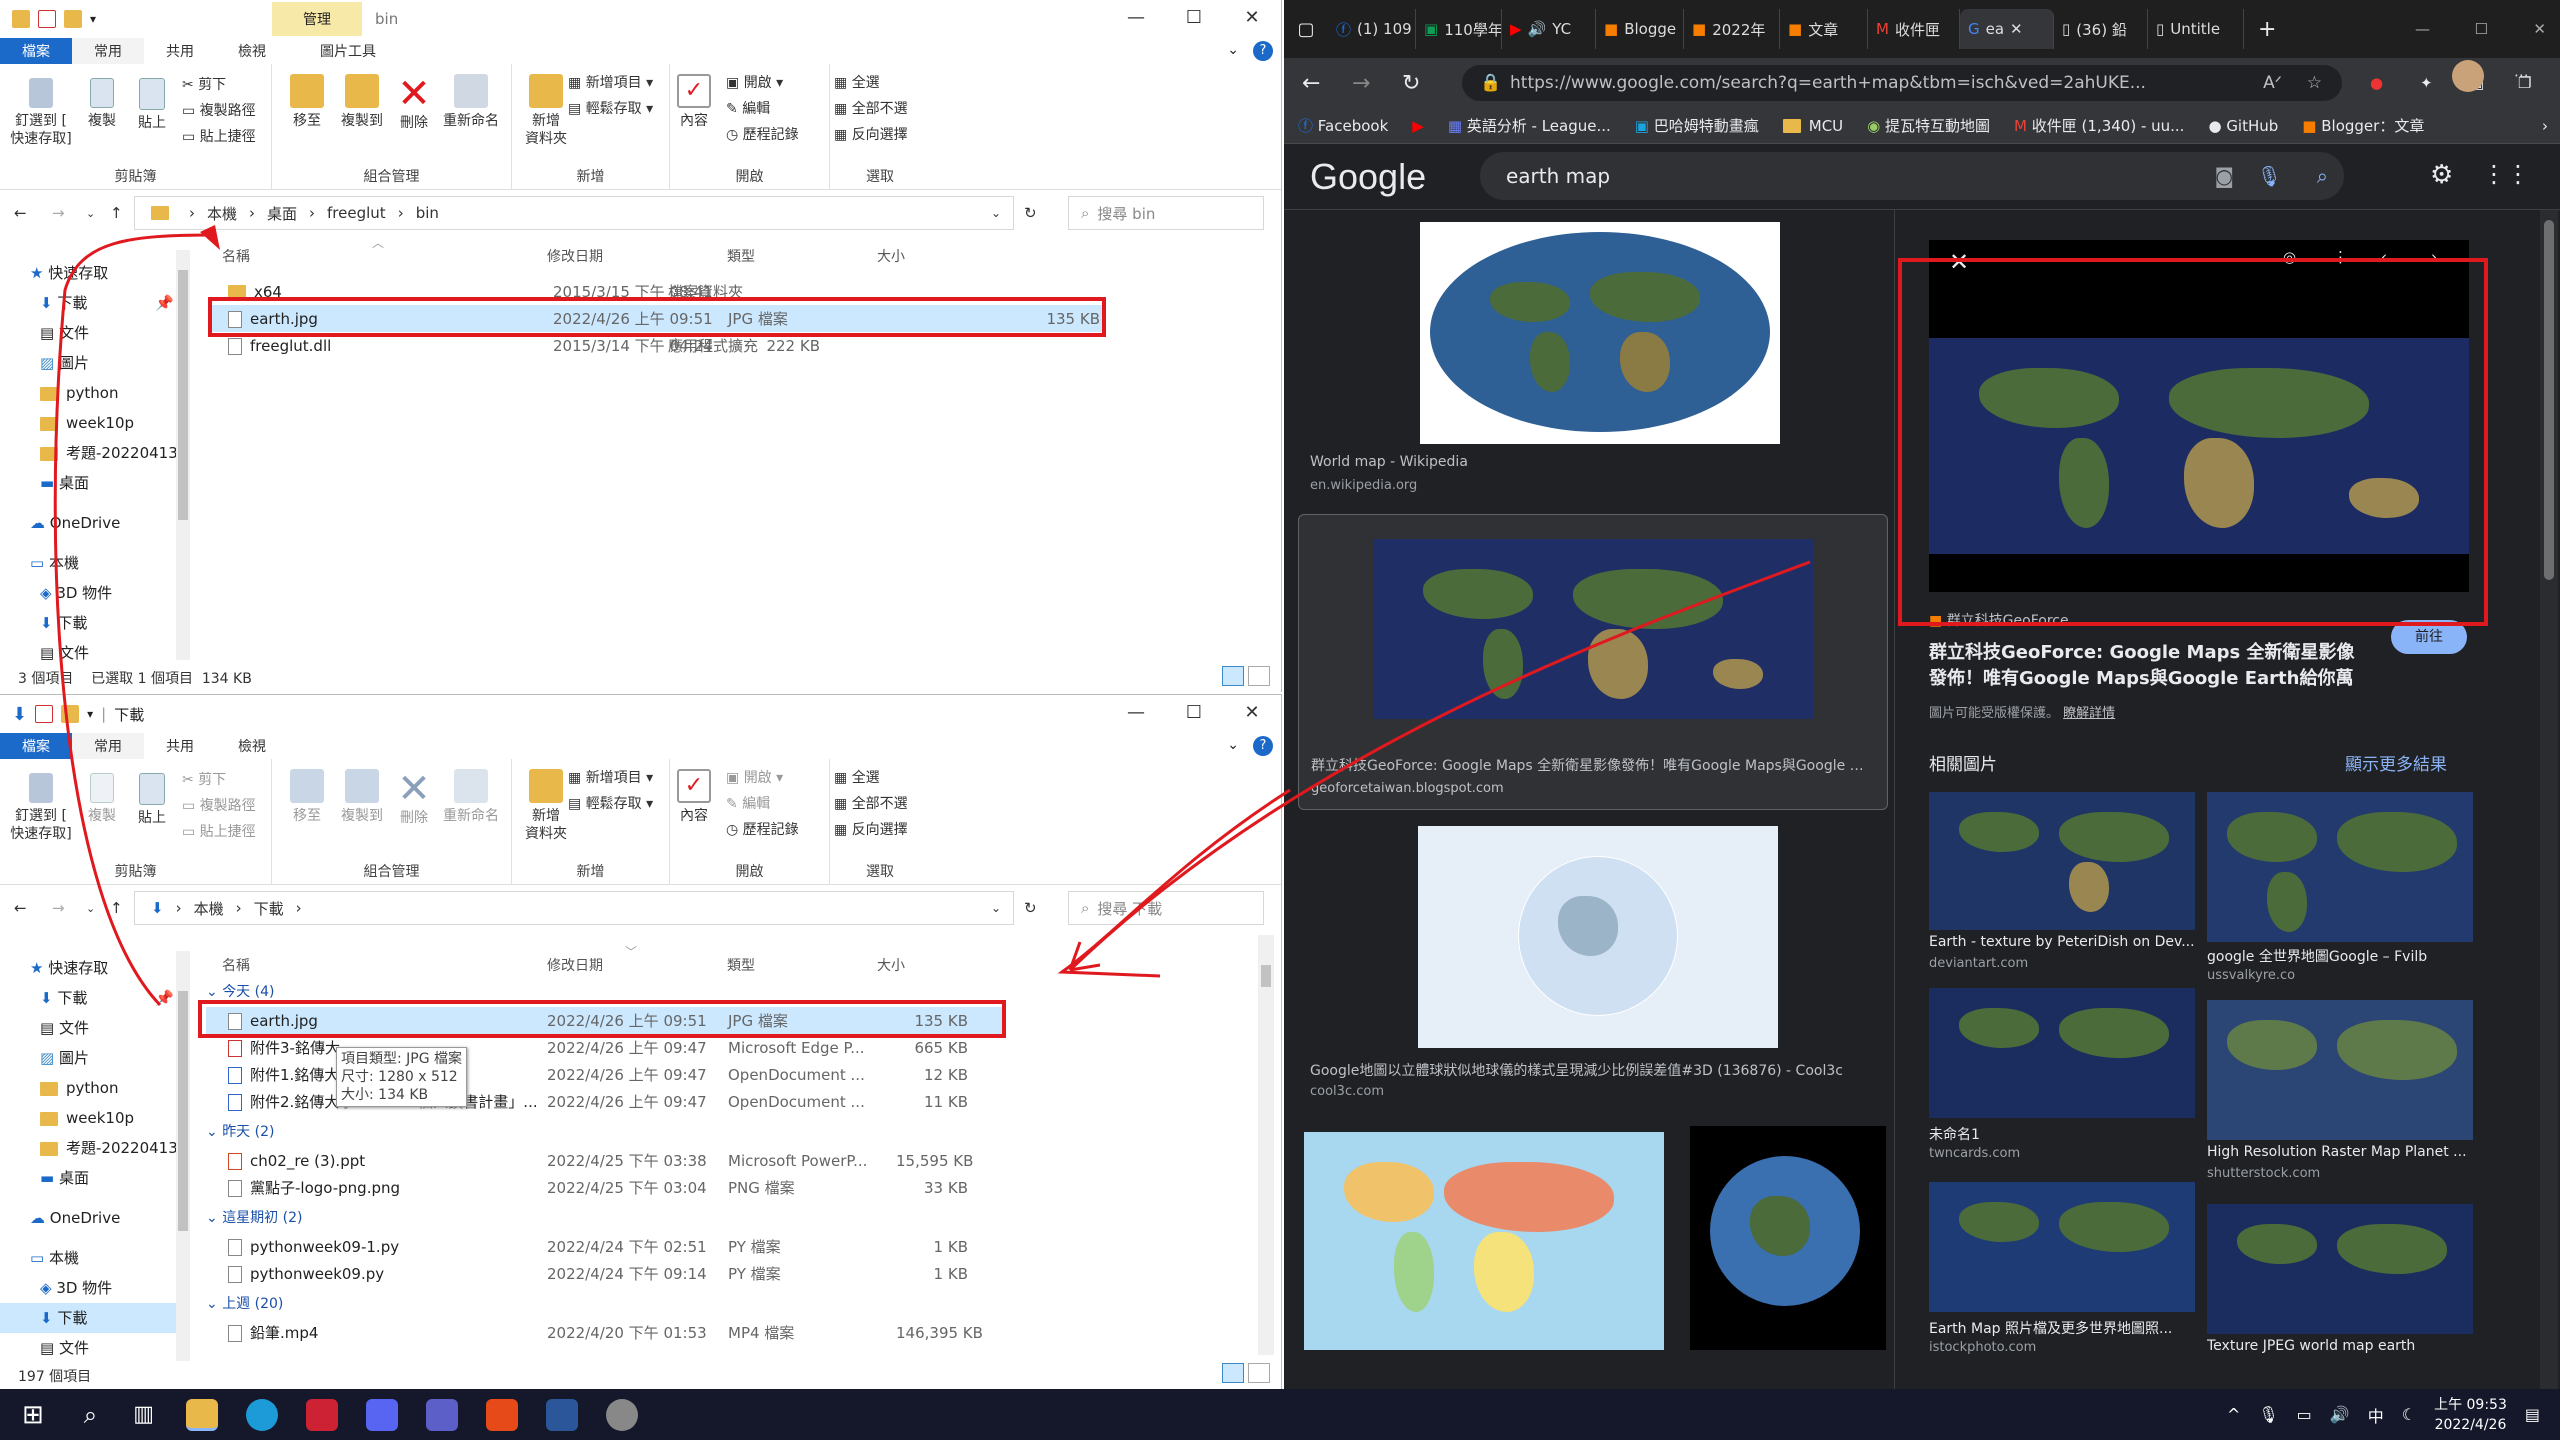  I want to click on taskbar: ⊞ ⌕ ▥ ^ 🎙 ▭ 🔊 中 ☾ 上午 09:53 2022/4/26 ▤, so click(1280, 1414).